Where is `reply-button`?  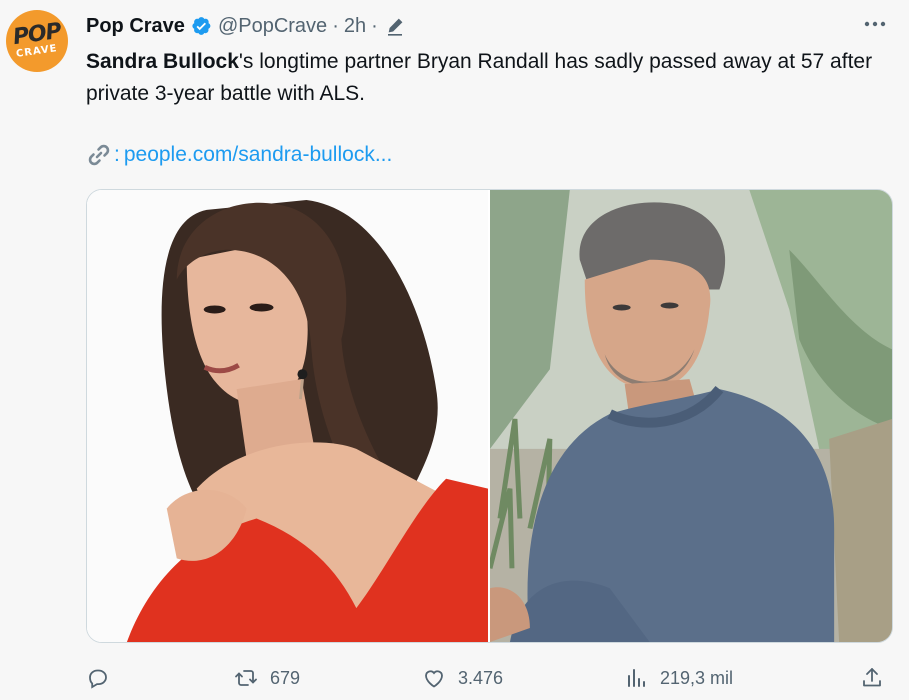 reply-button is located at coordinates (104, 678).